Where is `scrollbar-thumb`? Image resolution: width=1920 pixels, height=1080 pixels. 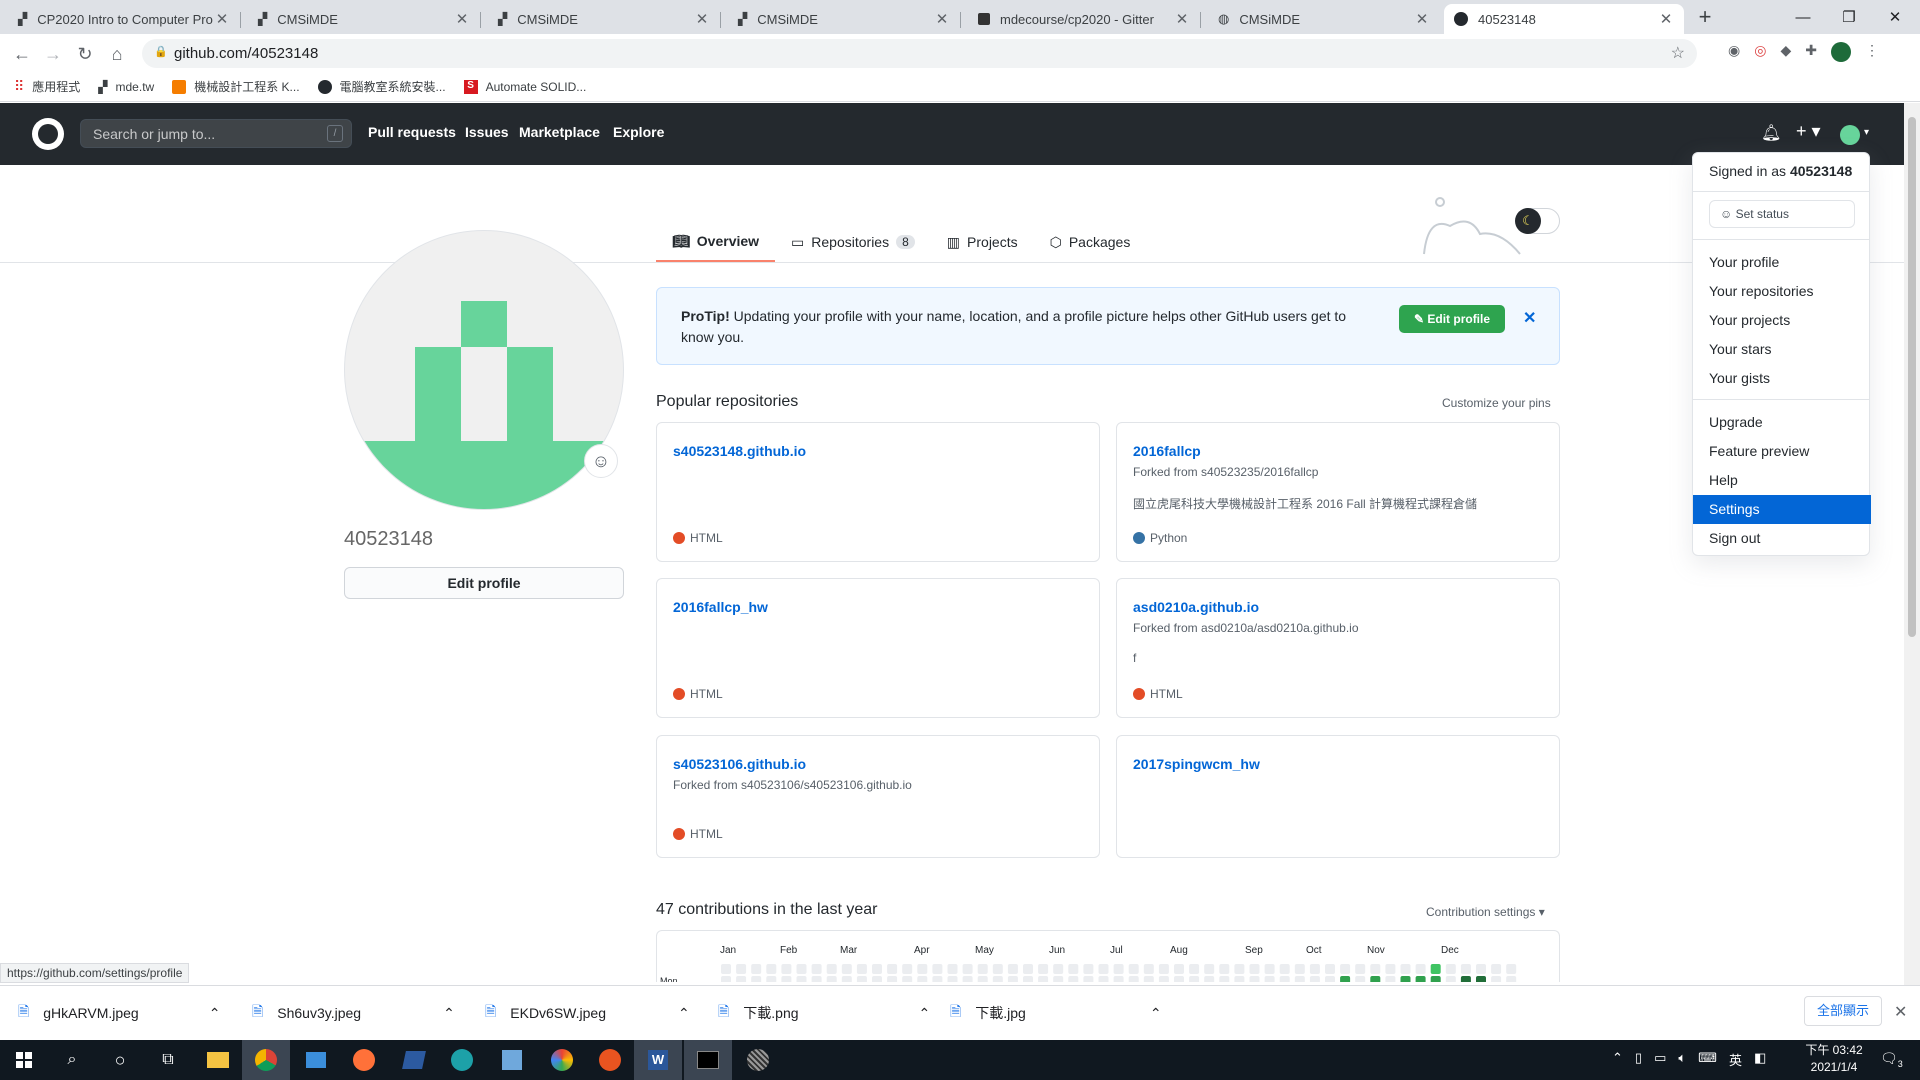 scrollbar-thumb is located at coordinates (1912, 377).